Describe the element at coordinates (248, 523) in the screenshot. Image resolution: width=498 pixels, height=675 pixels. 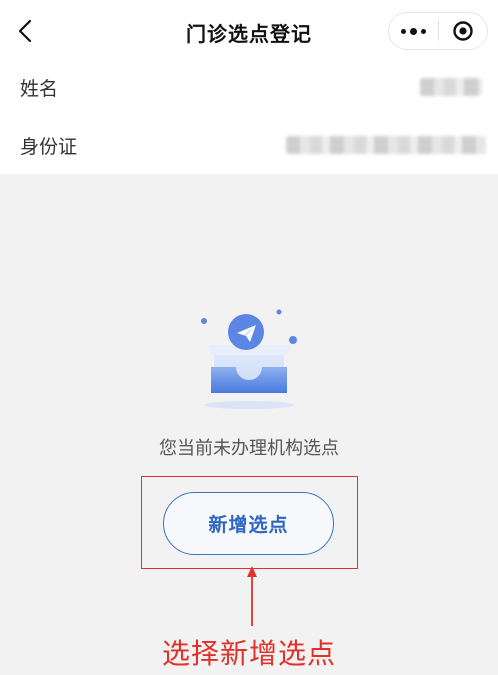
I see `add-selection-button: 新增选点` at that location.